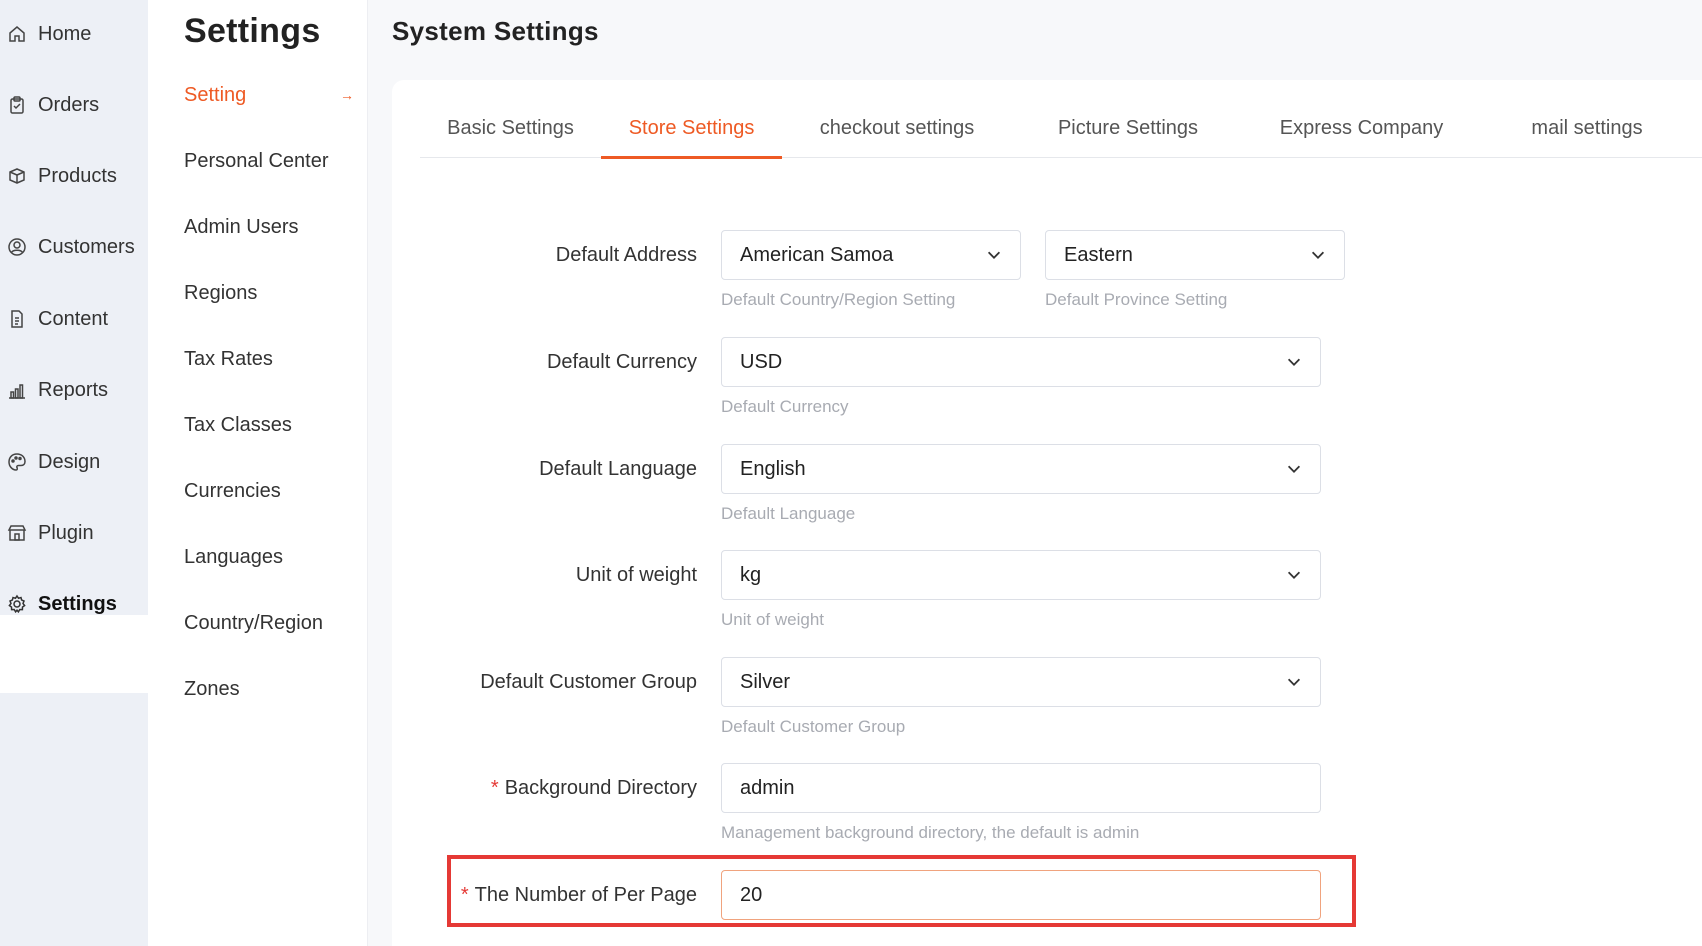 This screenshot has height=946, width=1702. I want to click on tab-checkout-settings: checkout settings, so click(897, 128).